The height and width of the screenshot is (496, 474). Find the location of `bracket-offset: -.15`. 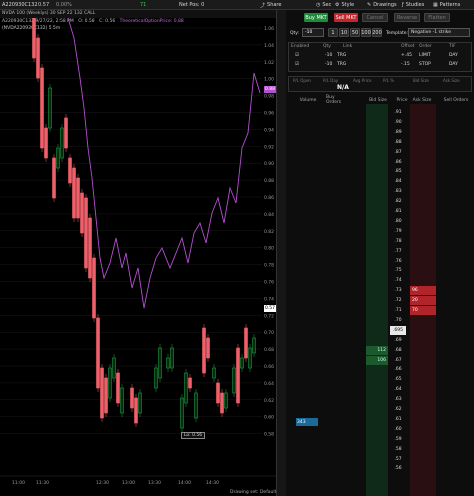

bracket-offset: -.15 is located at coordinates (405, 64).